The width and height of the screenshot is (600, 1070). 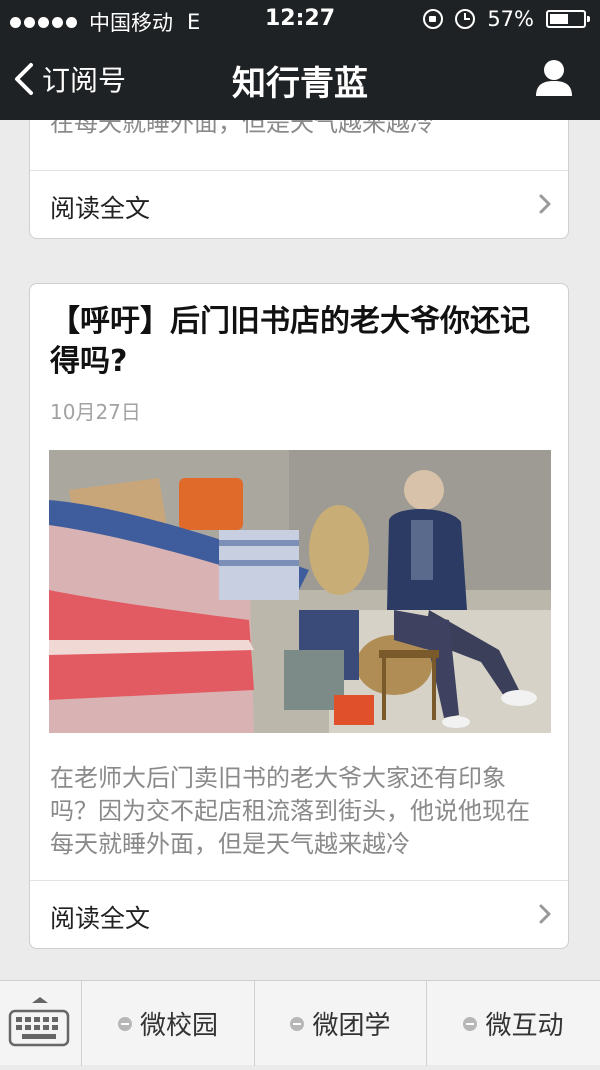 I want to click on menu-item-weixiaoyuan: 微校园, so click(x=168, y=1023).